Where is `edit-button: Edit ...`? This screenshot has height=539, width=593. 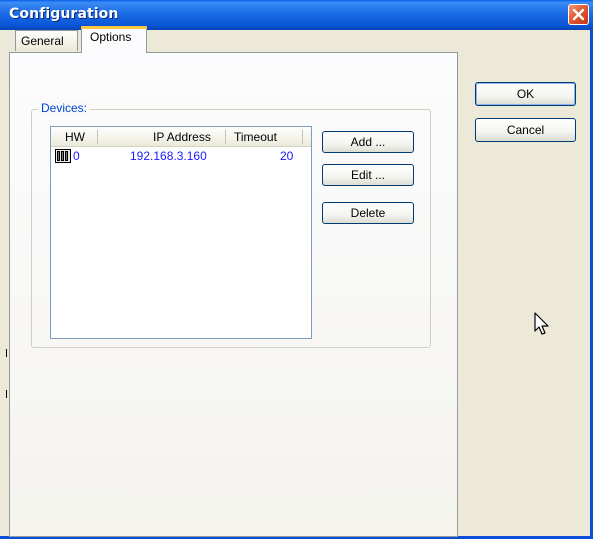
edit-button: Edit ... is located at coordinates (368, 175).